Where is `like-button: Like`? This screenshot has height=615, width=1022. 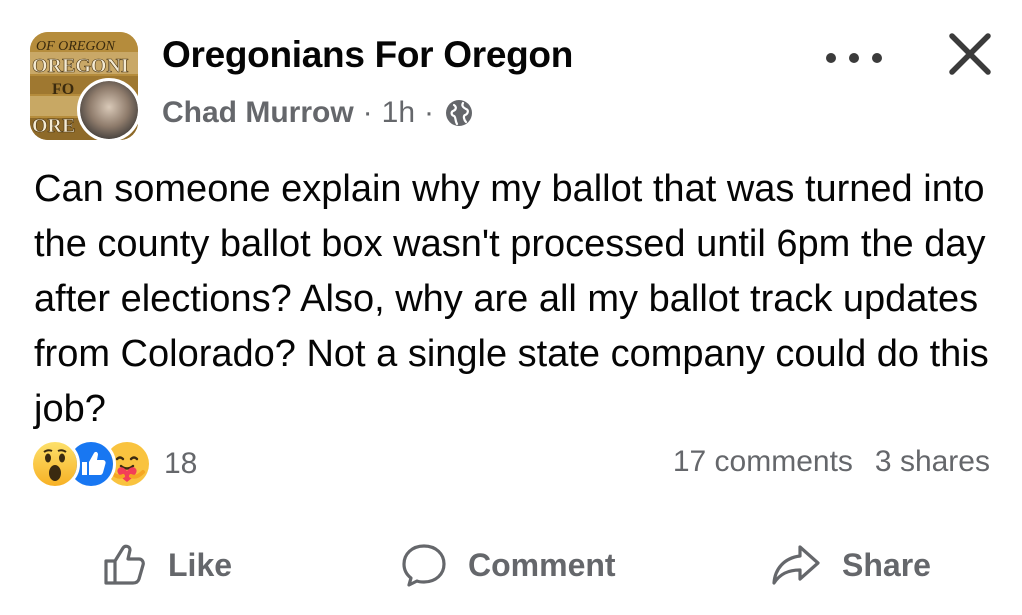
like-button: Like is located at coordinates (166, 565).